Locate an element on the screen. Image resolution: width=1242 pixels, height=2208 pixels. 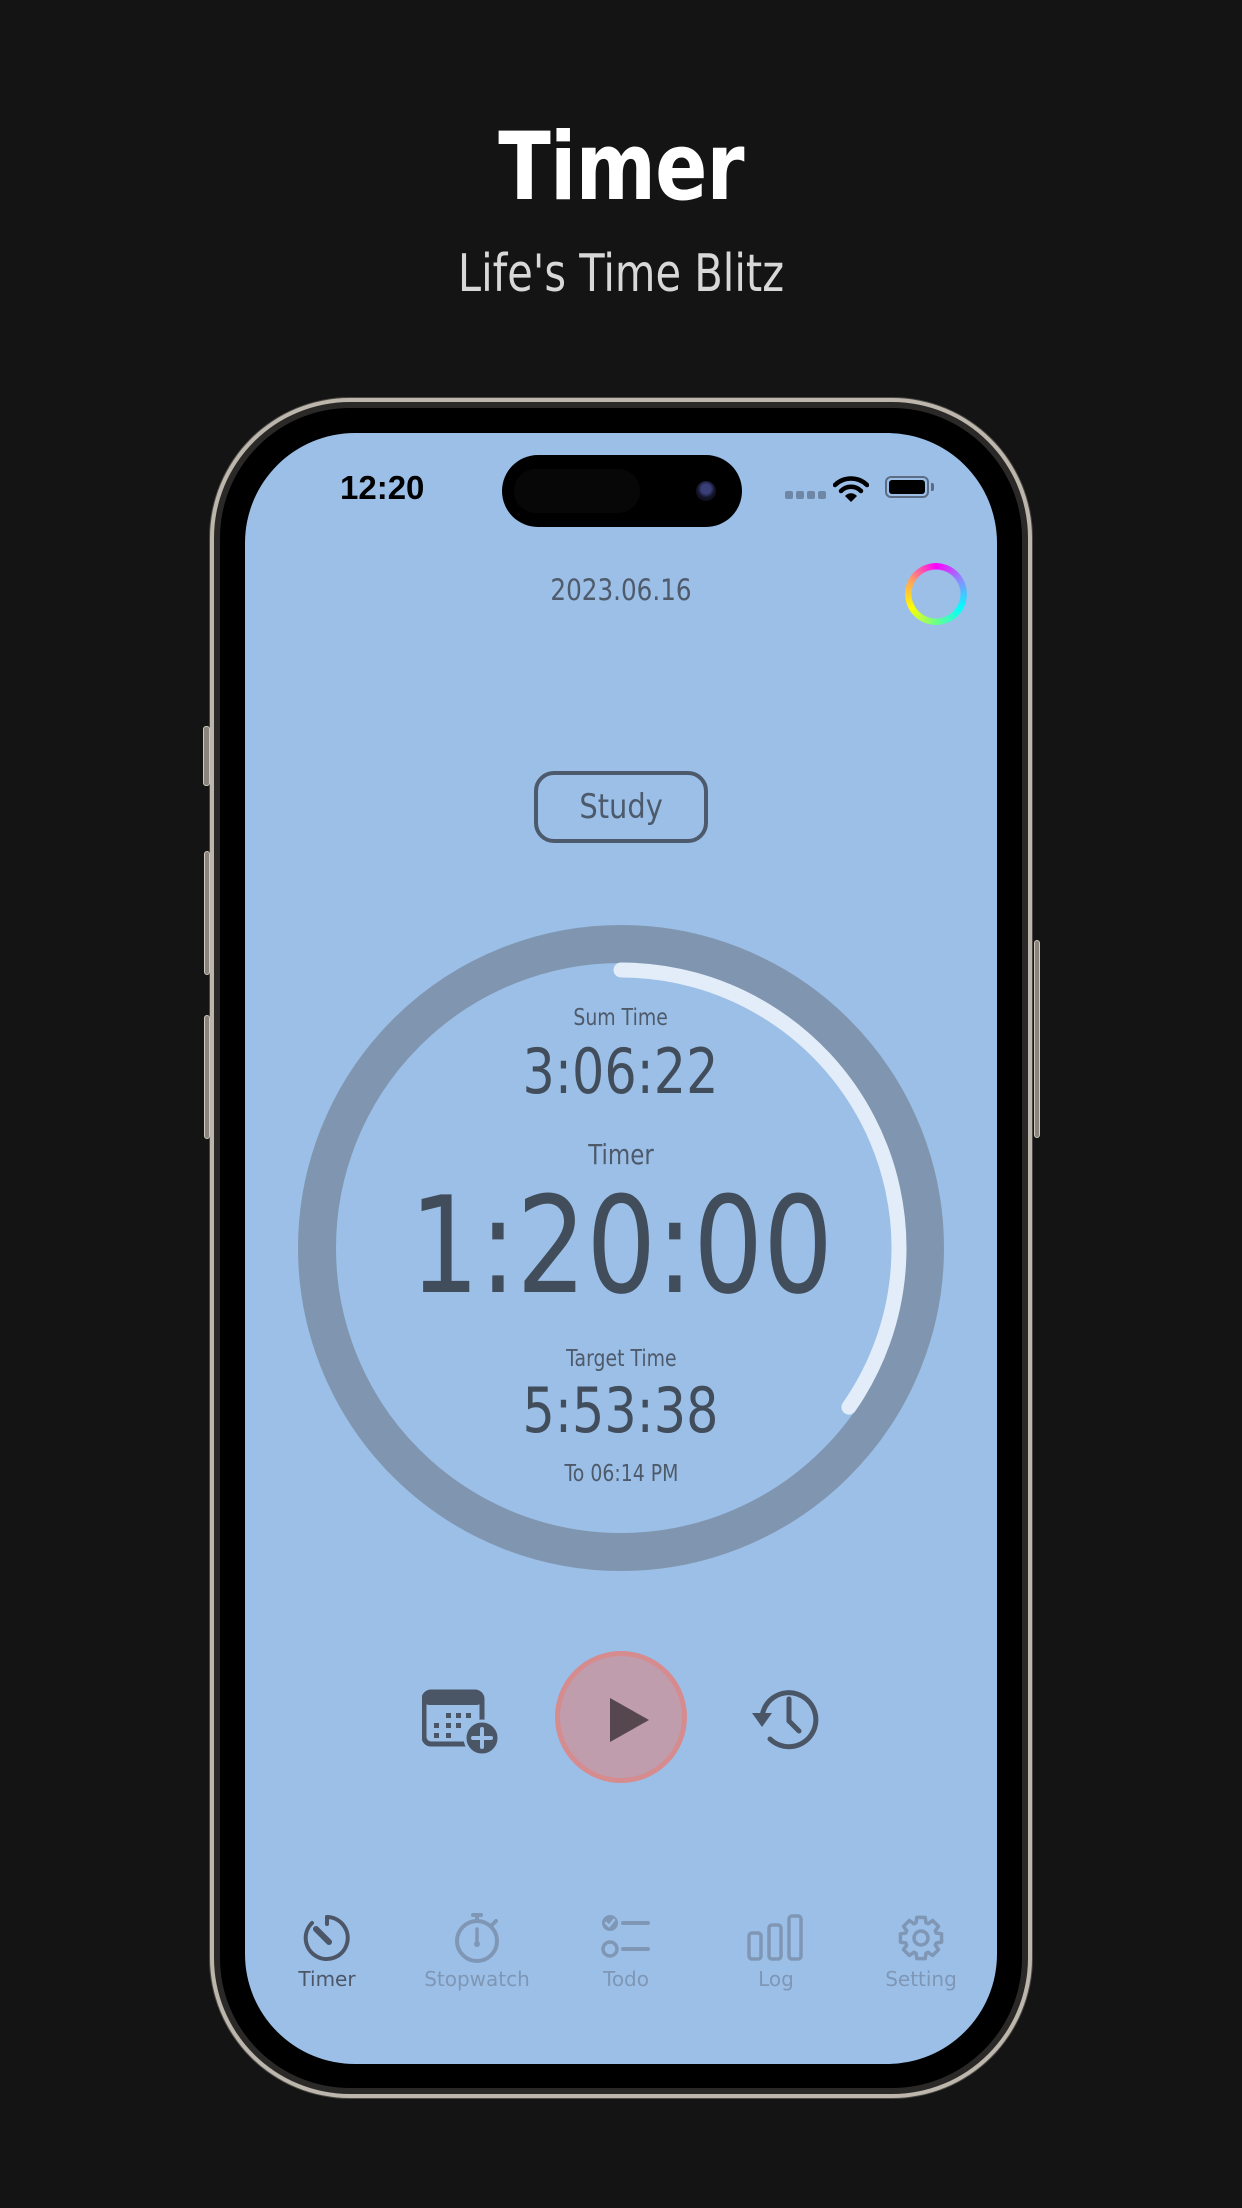
calendar-add-icon is located at coordinates (461, 1723).